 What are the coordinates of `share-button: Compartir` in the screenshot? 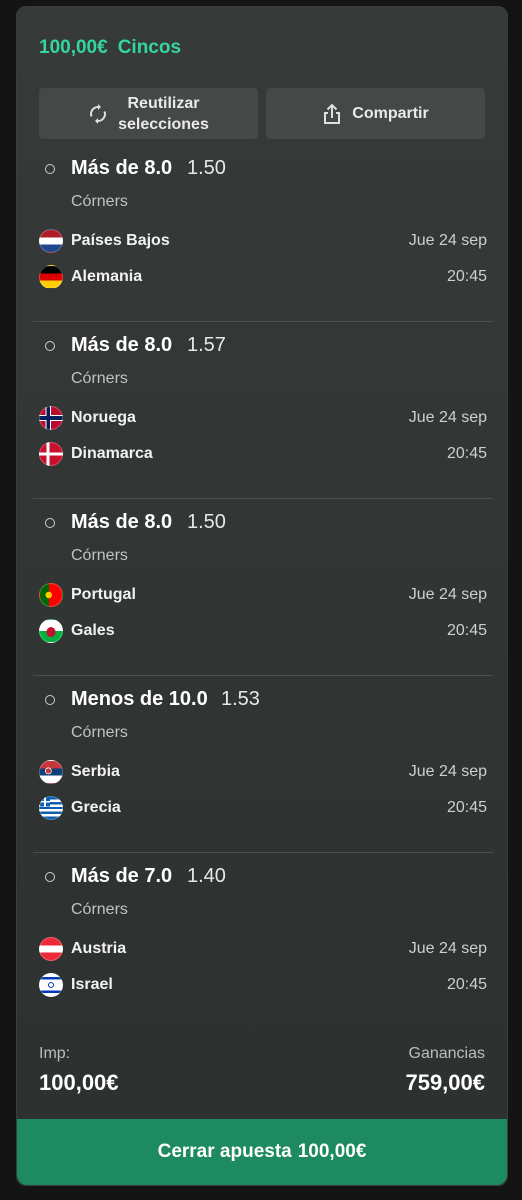 It's located at (375, 113).